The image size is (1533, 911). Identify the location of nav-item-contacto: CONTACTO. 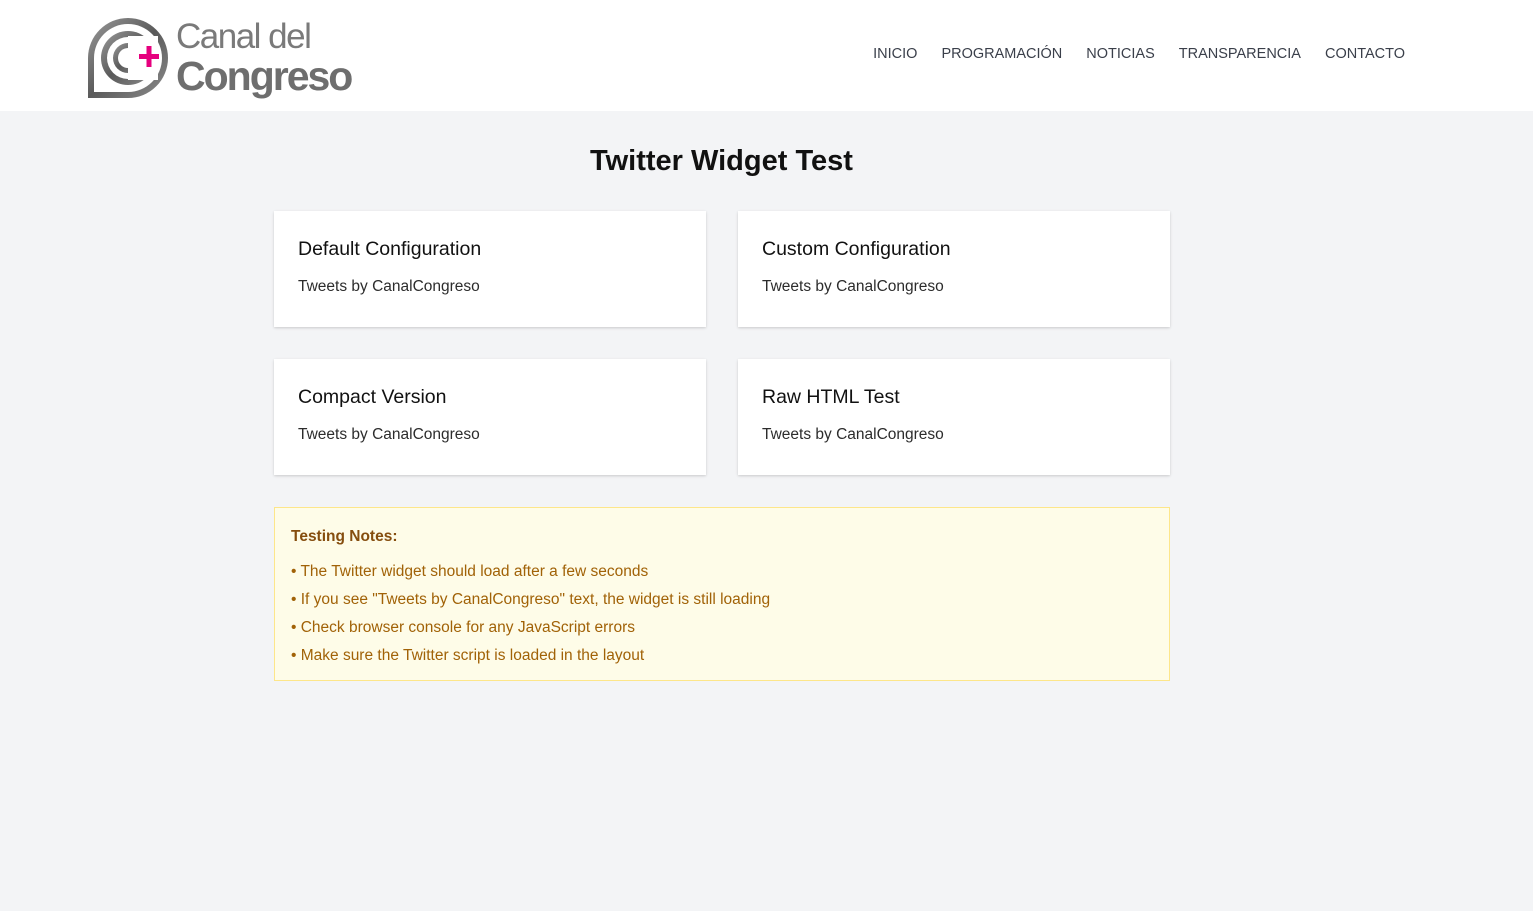
(1365, 54).